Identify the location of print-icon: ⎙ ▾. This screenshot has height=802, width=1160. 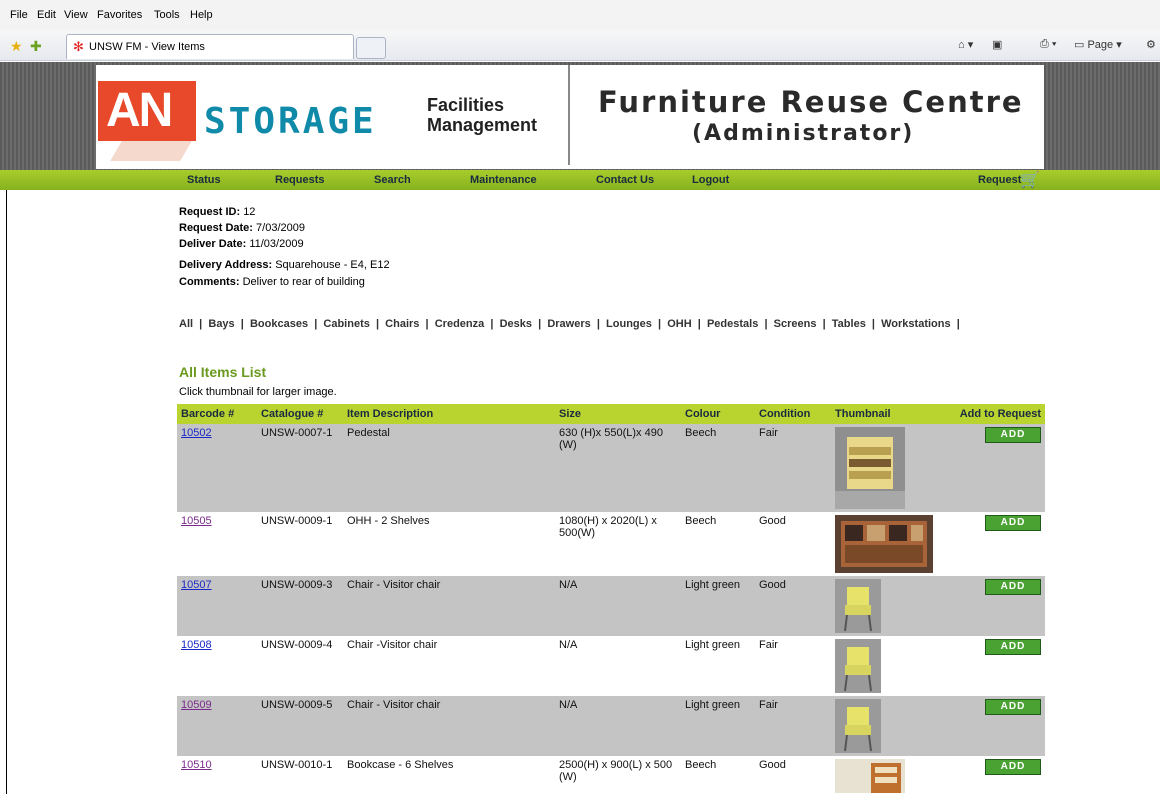
(1048, 44).